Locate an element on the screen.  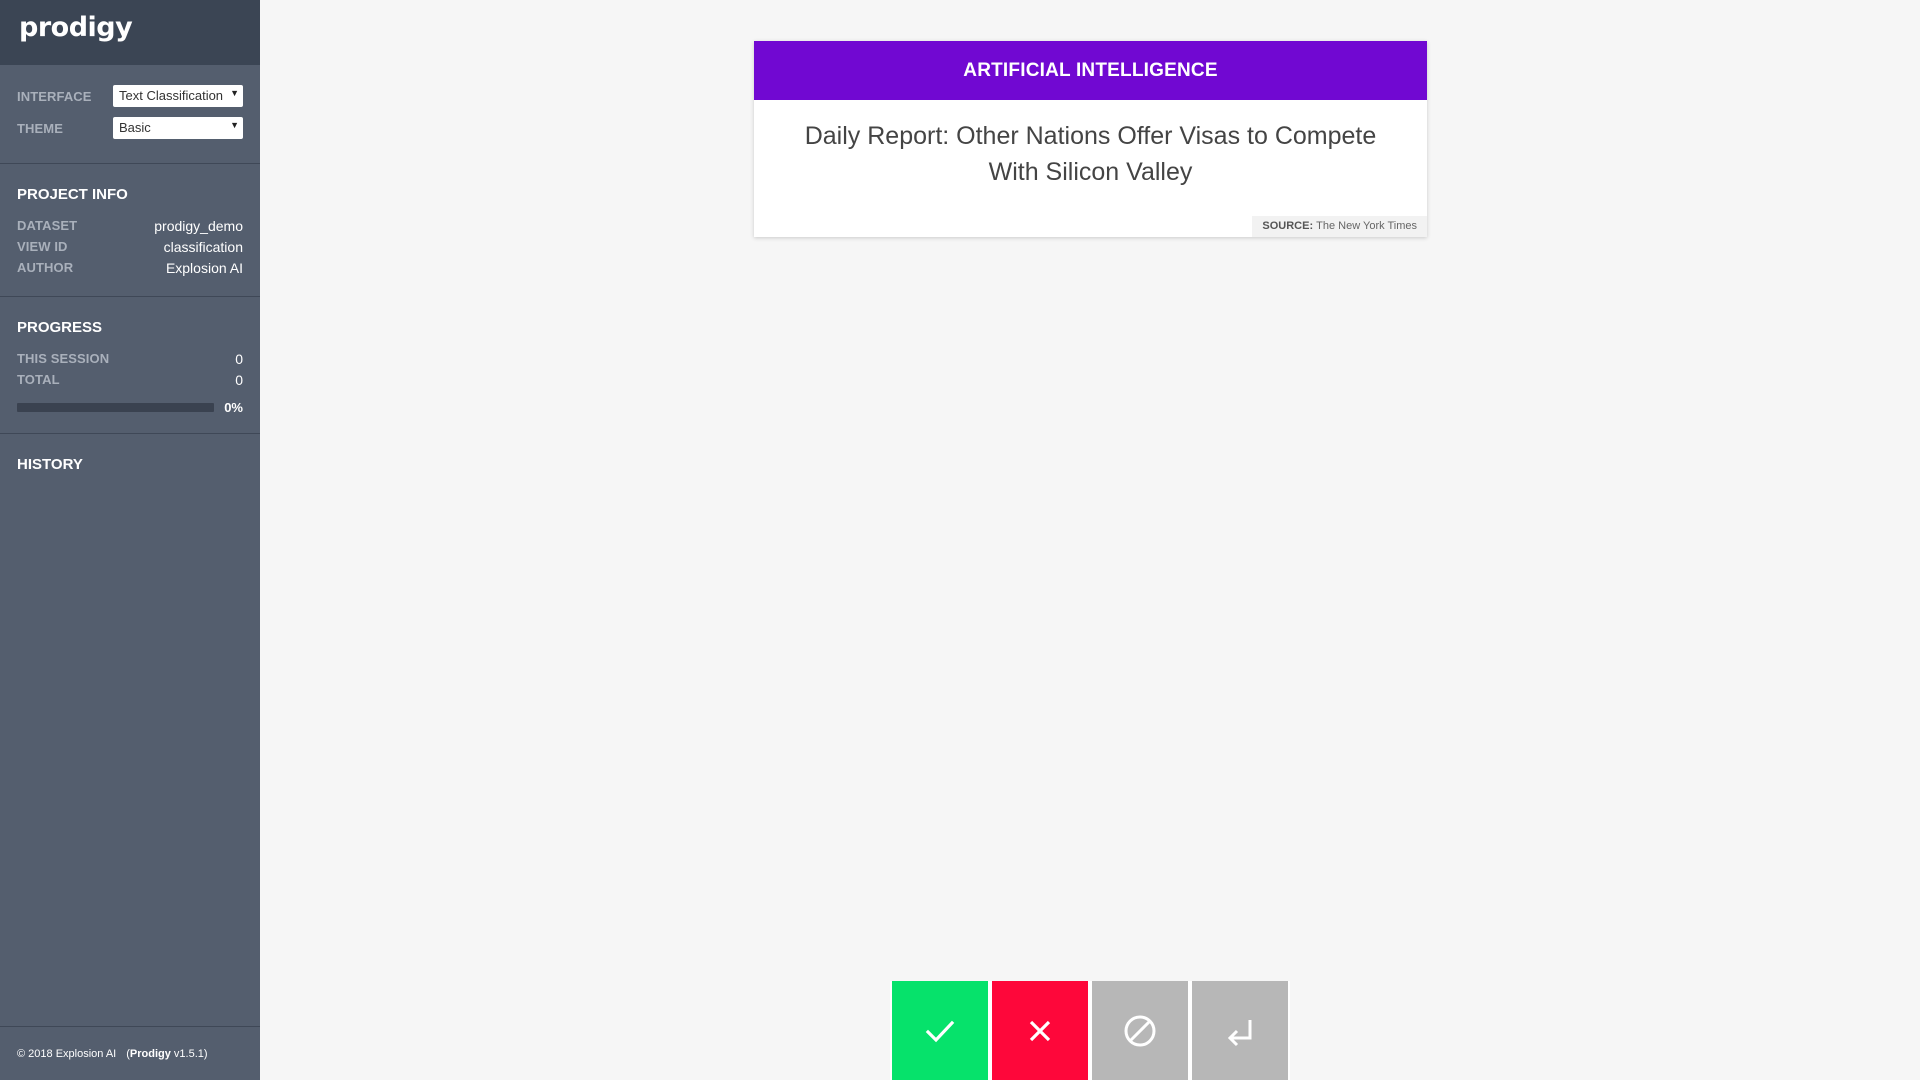
author-row: AUTHOR Explosion AI is located at coordinates (130, 267).